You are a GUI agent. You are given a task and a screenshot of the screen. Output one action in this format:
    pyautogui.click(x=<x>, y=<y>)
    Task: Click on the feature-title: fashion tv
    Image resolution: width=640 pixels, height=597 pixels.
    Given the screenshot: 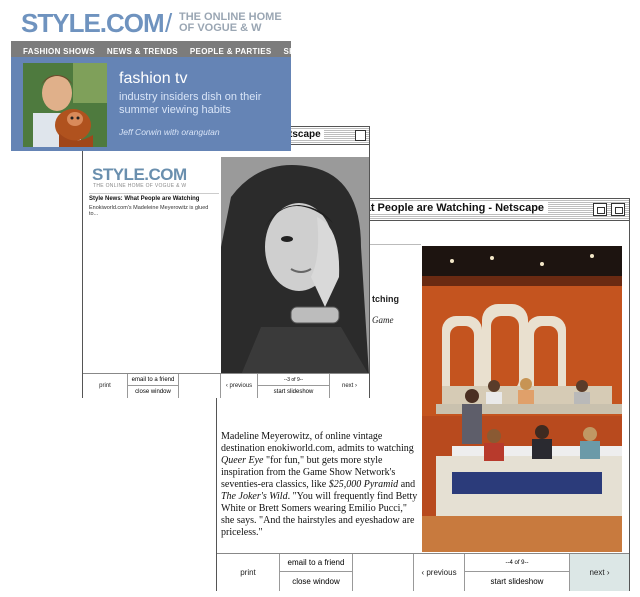 What is the action you would take?
    pyautogui.click(x=153, y=79)
    